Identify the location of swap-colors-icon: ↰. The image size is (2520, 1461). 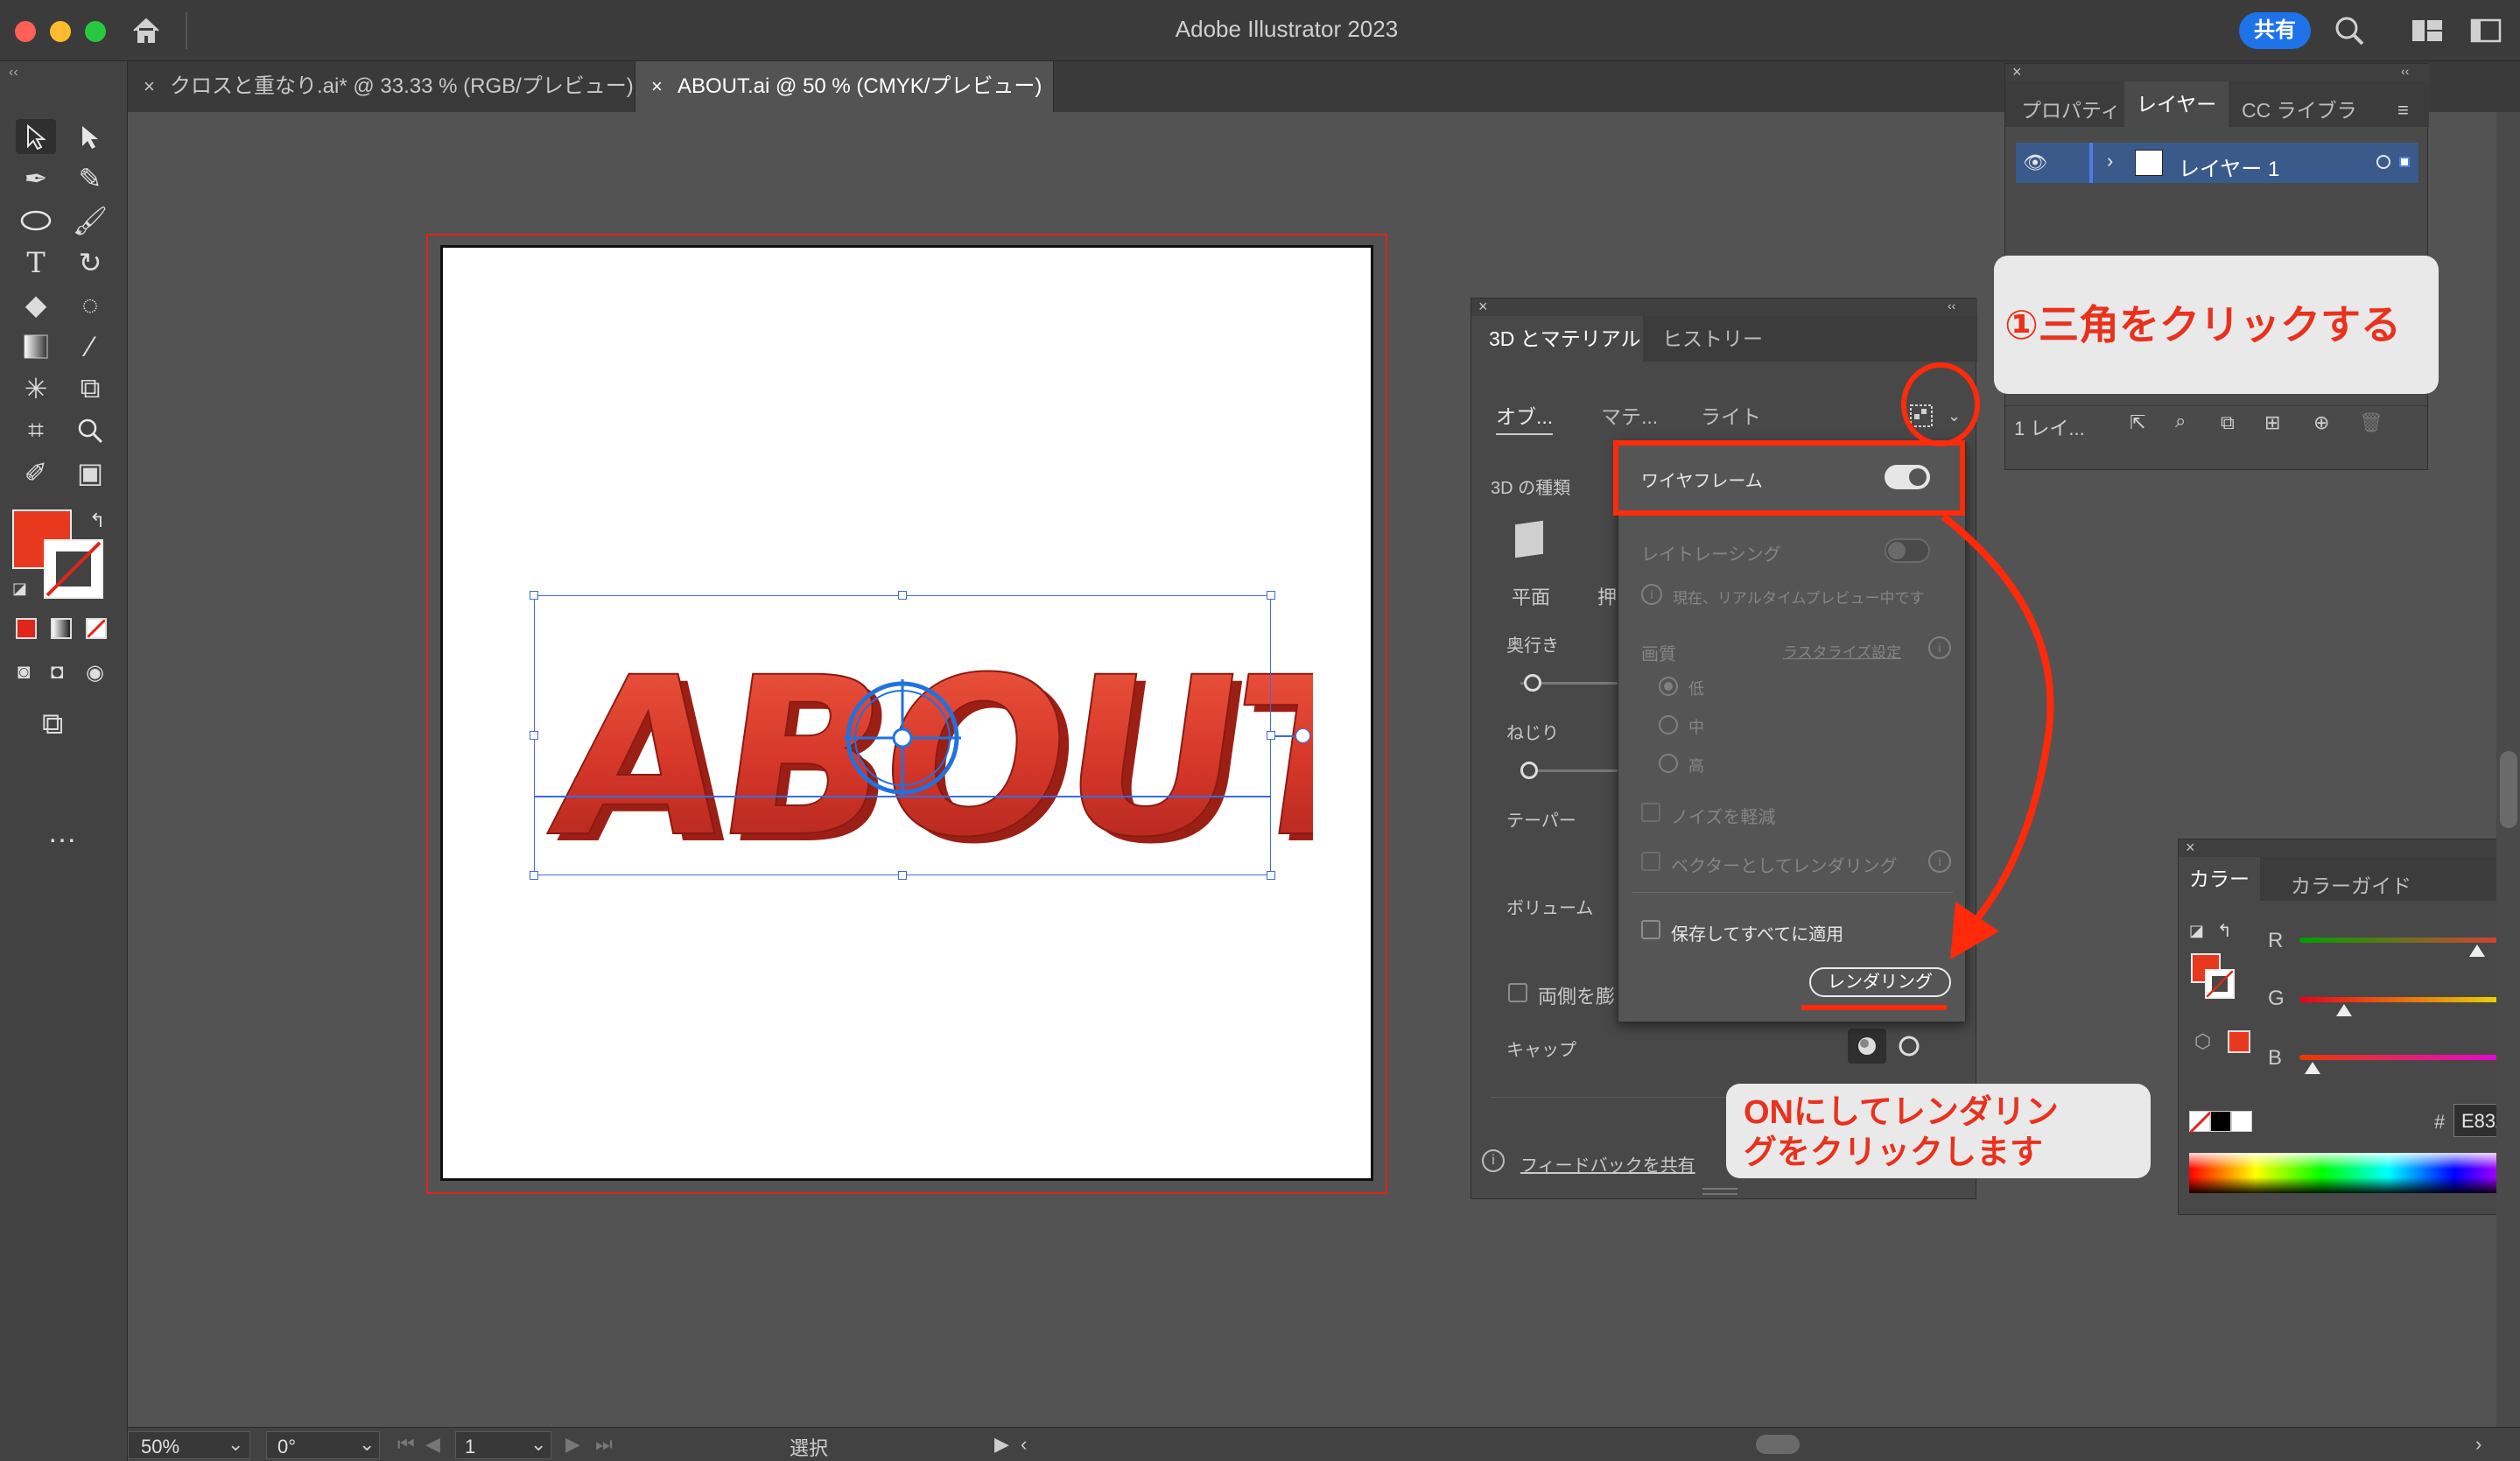
(2224, 931).